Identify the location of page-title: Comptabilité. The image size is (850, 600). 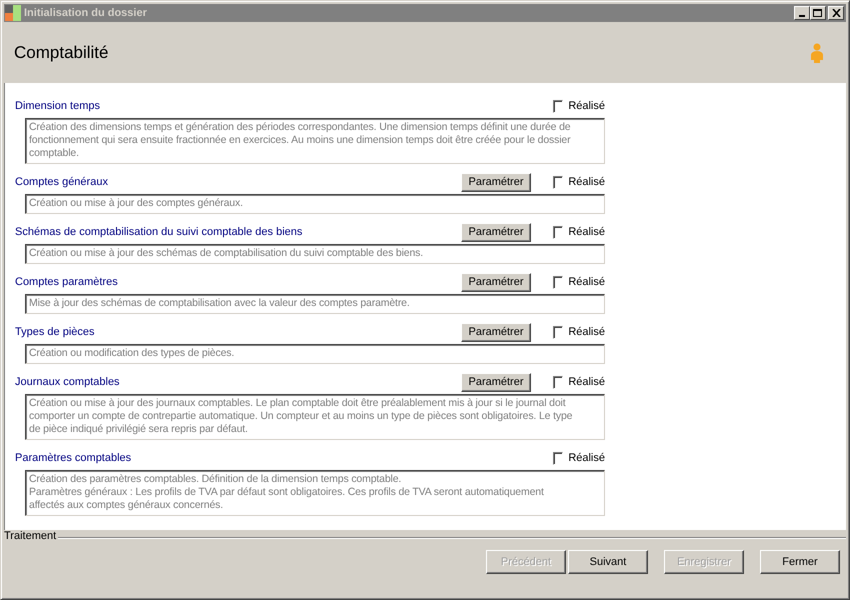
(61, 52).